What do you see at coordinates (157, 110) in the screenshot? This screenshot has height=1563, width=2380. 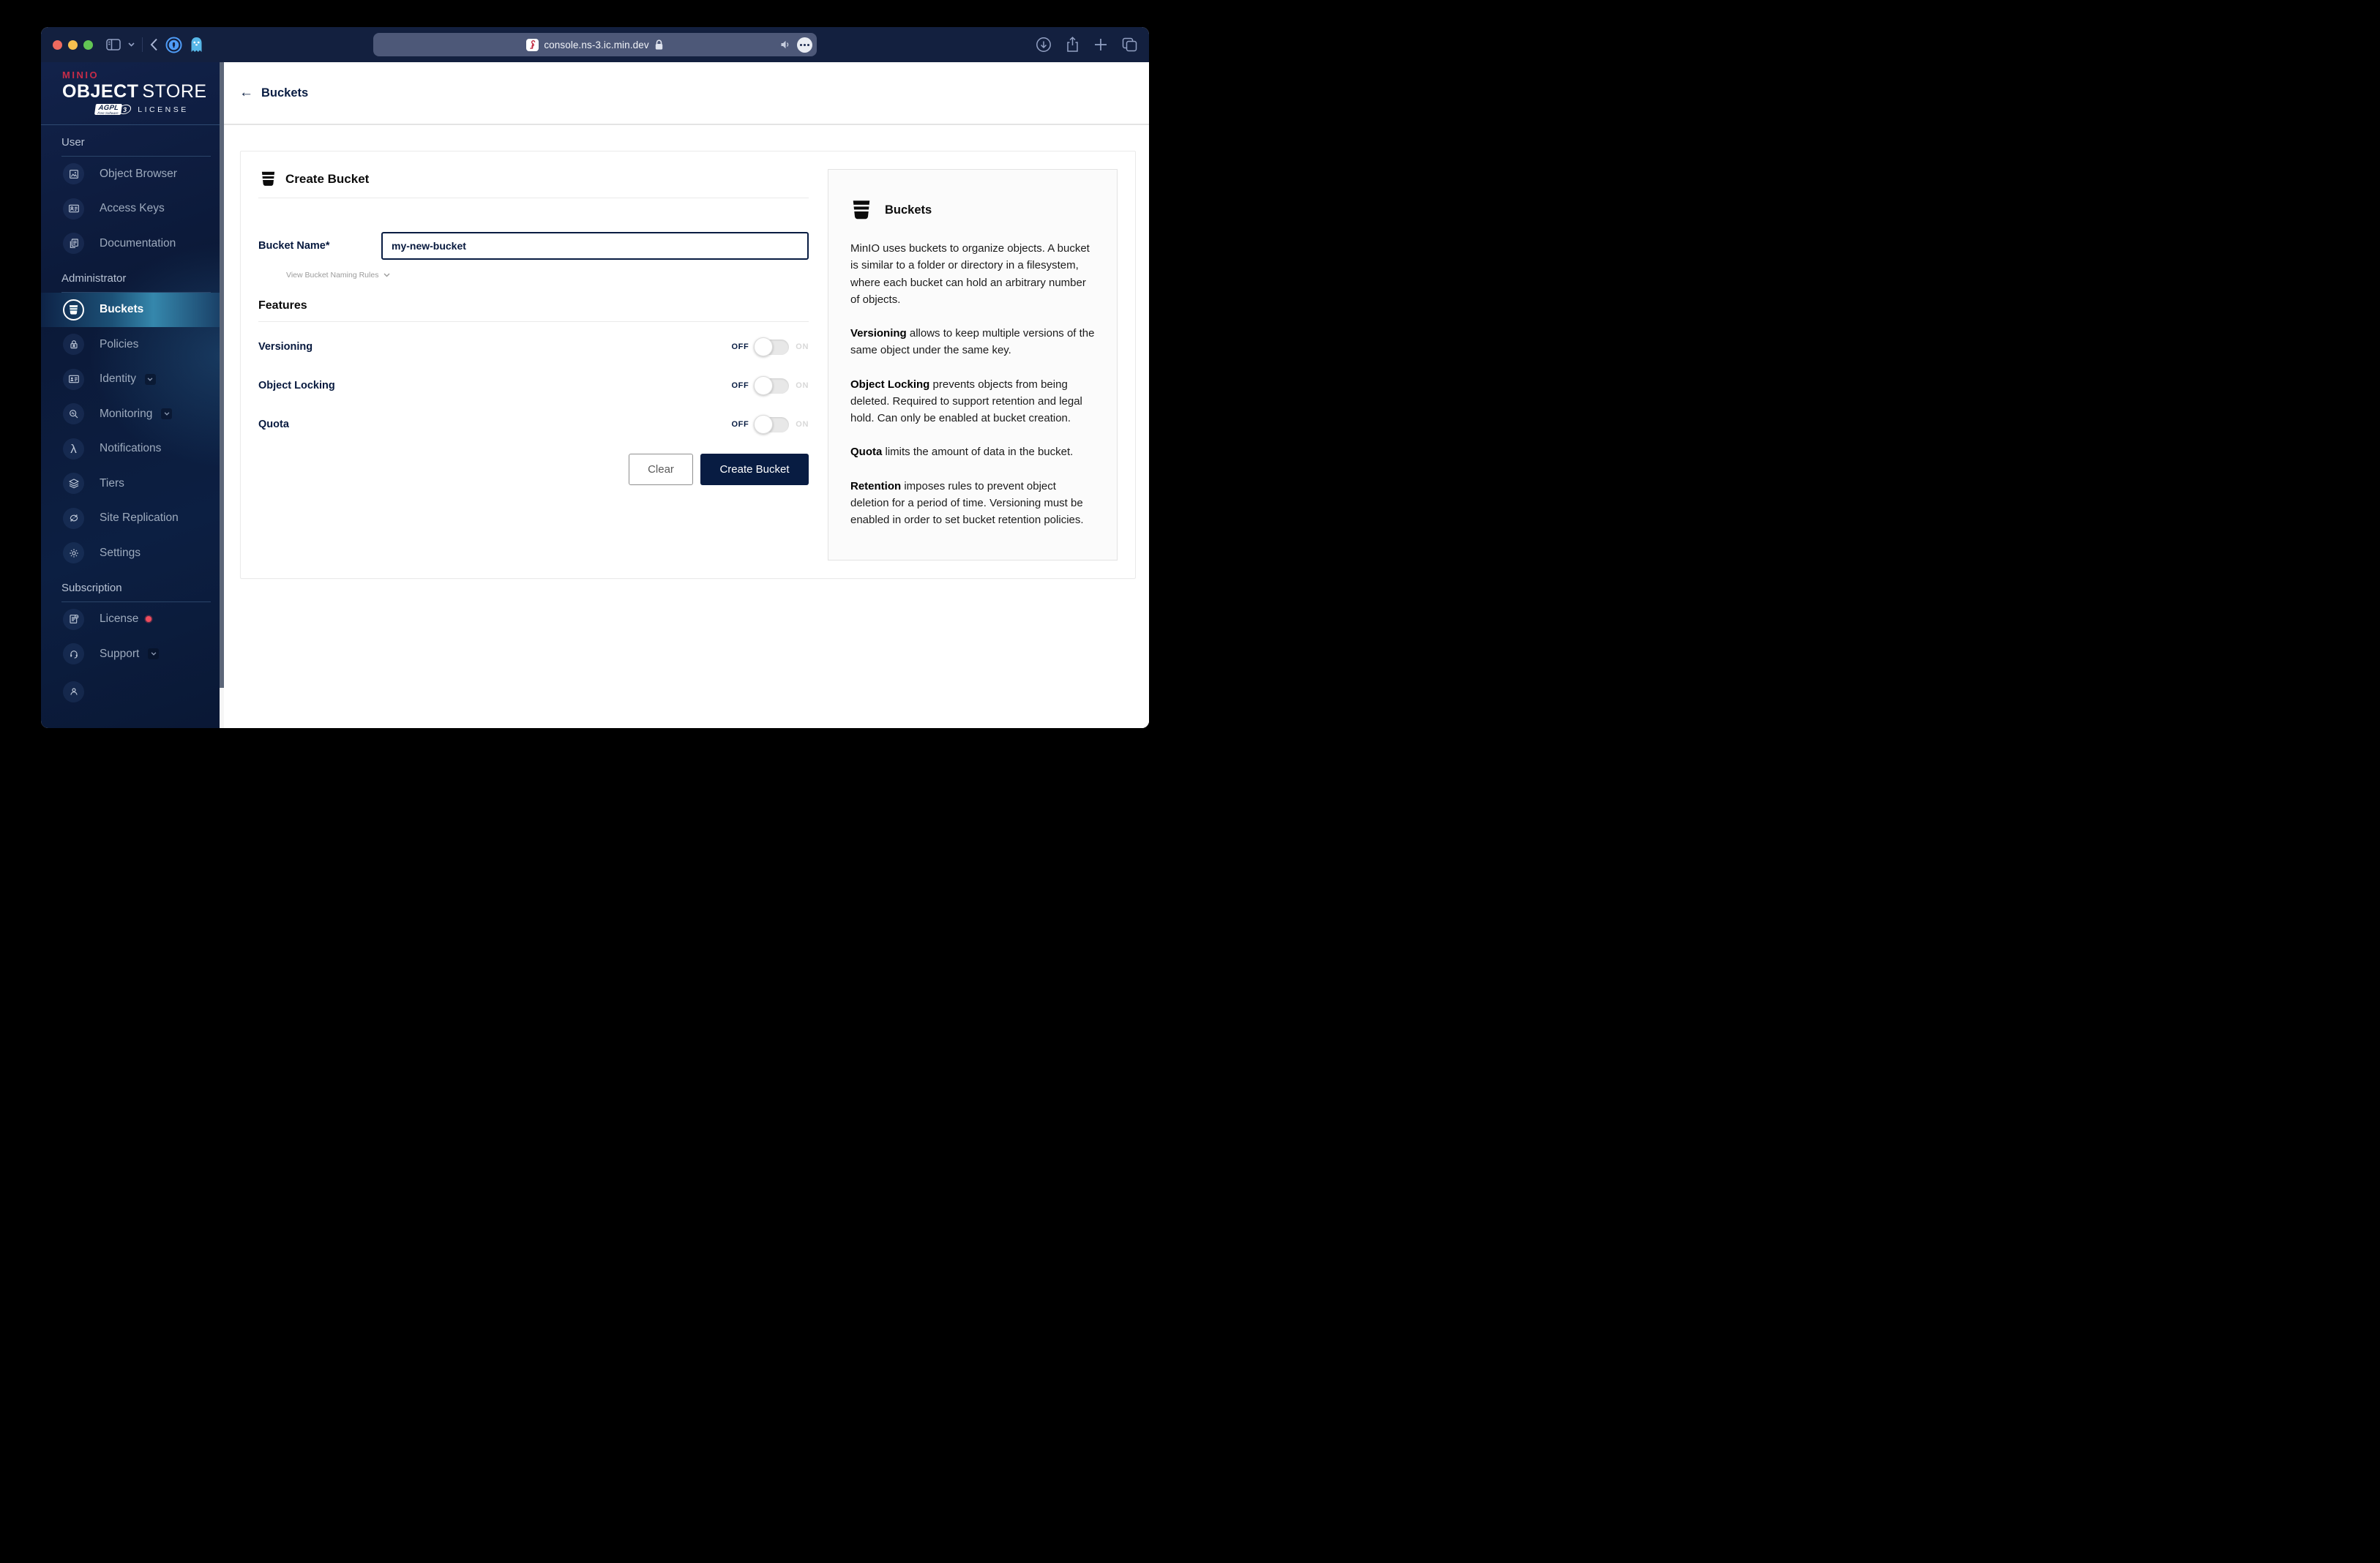 I see `license-badge: AGPL Free Software 3 LICENSE` at bounding box center [157, 110].